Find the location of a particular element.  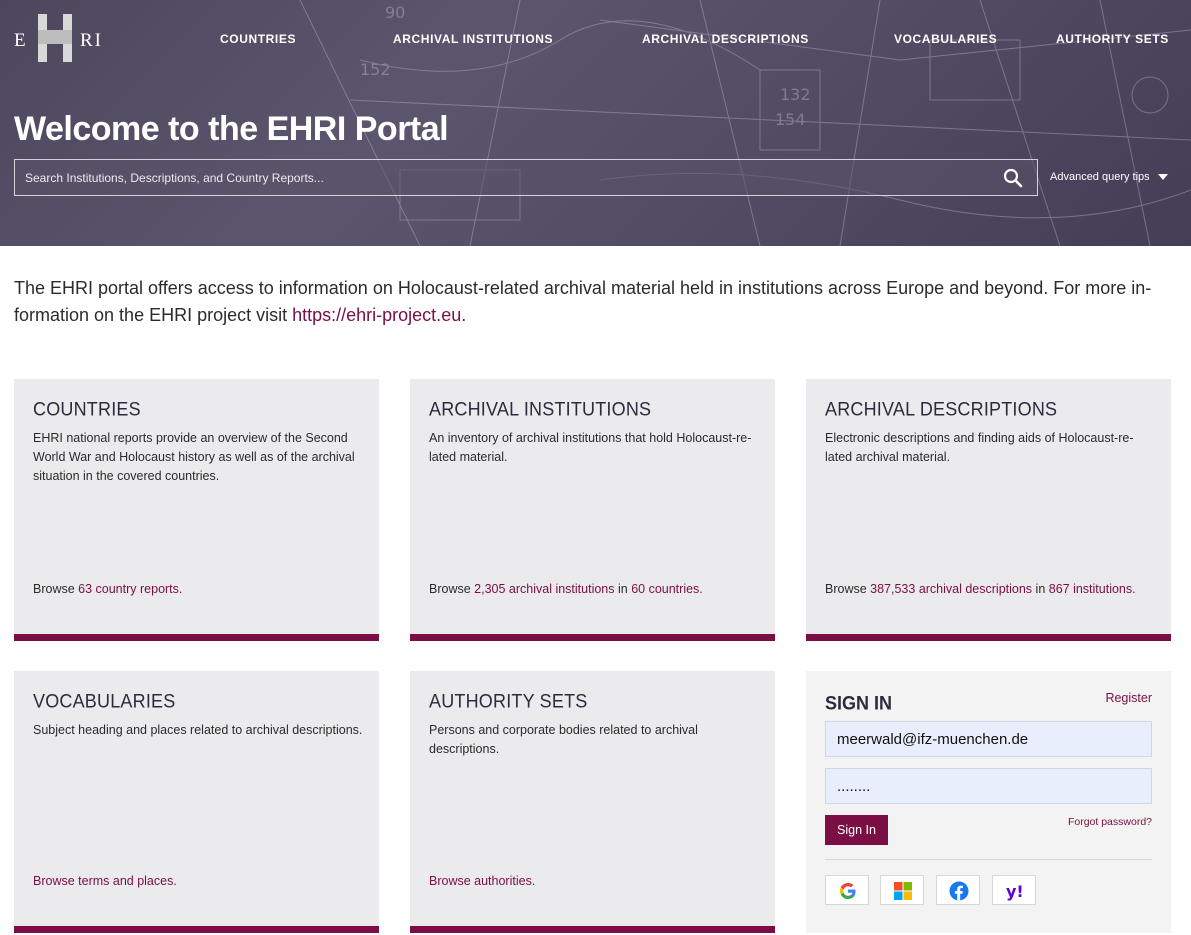

archival-descriptions-link: 387,533 archival descriptions is located at coordinates (951, 589).